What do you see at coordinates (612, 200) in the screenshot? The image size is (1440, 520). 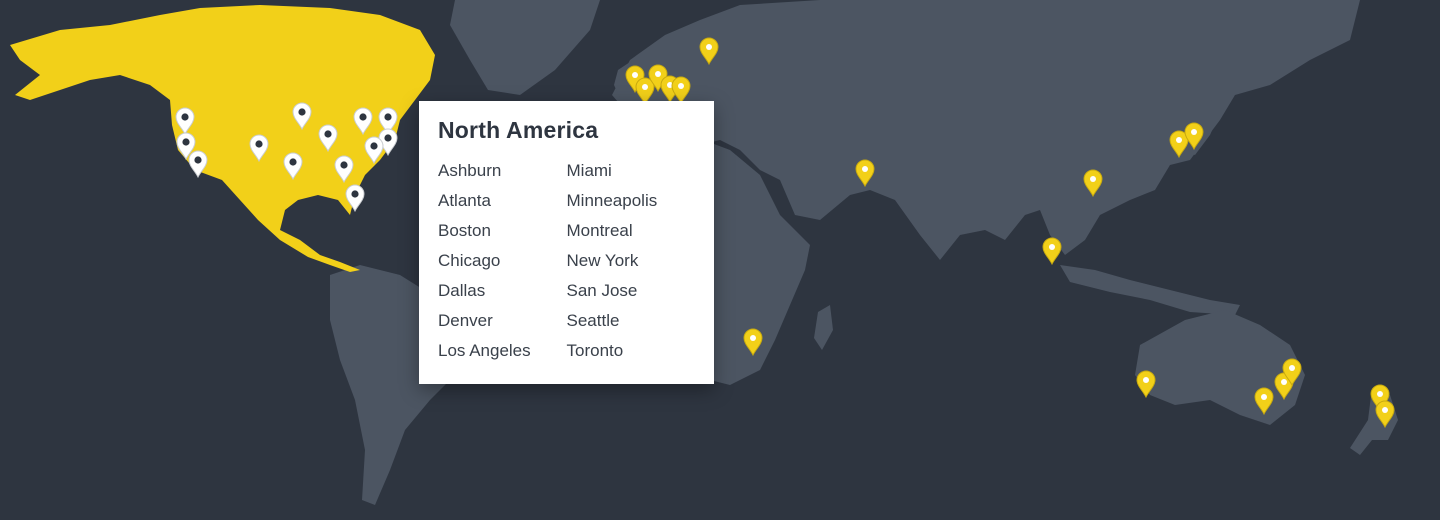 I see `city-item: Minneapolis` at bounding box center [612, 200].